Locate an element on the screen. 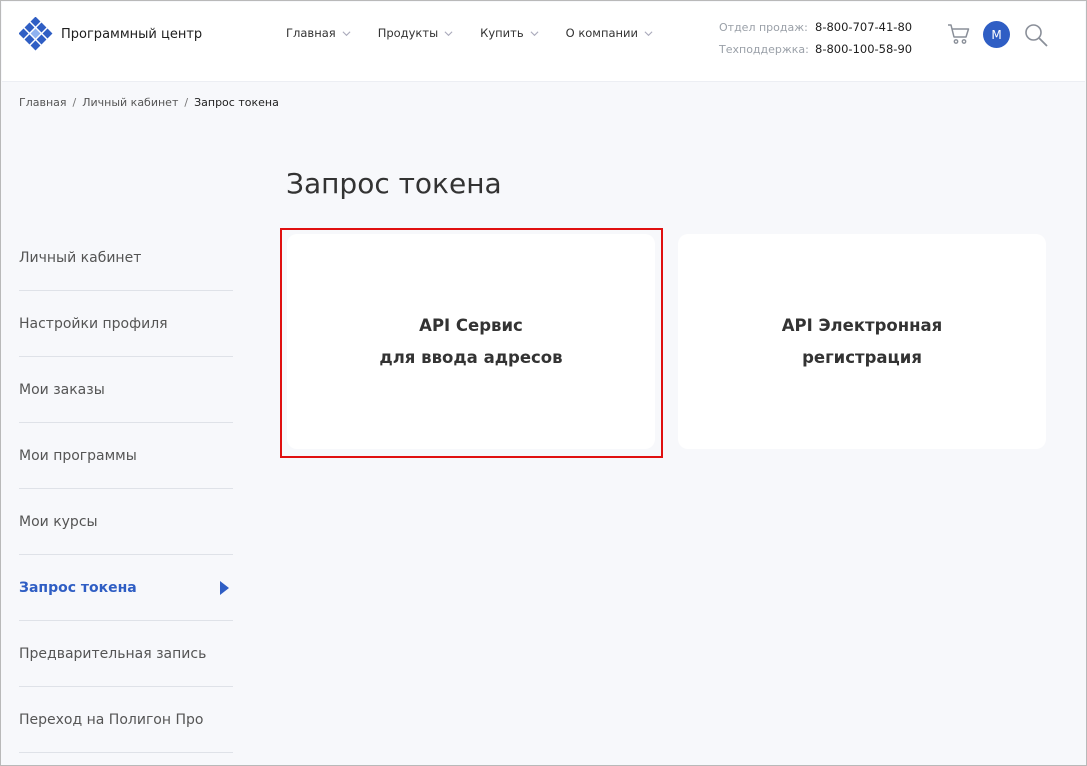  breadcrumb-account: Личный кабинет is located at coordinates (130, 102).